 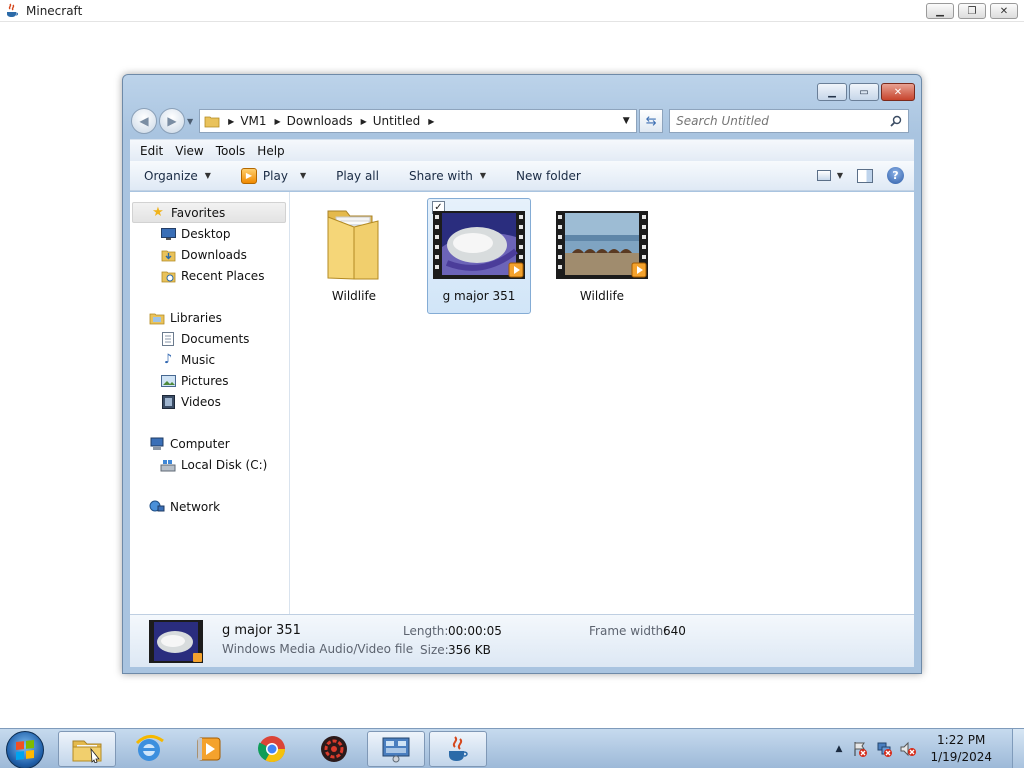 What do you see at coordinates (522, 150) in the screenshot?
I see `menu-bar: Edit View Tools Help` at bounding box center [522, 150].